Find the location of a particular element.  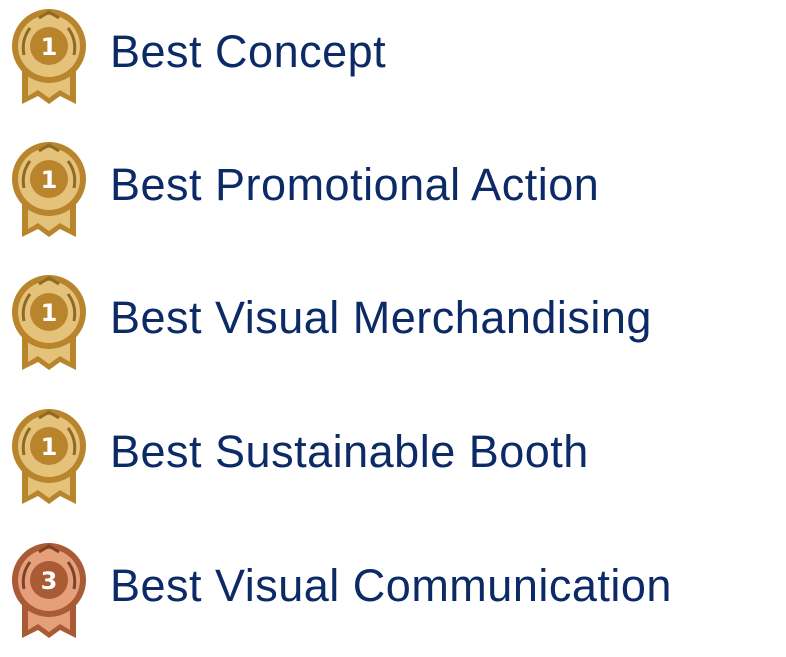

award-label: Best Visual Communication is located at coordinates (391, 585).